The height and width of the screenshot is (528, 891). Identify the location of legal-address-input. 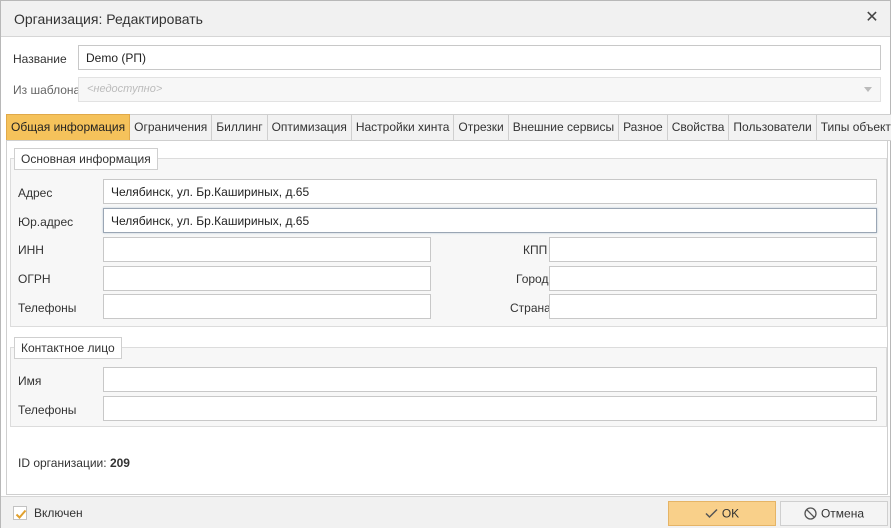
(490, 220).